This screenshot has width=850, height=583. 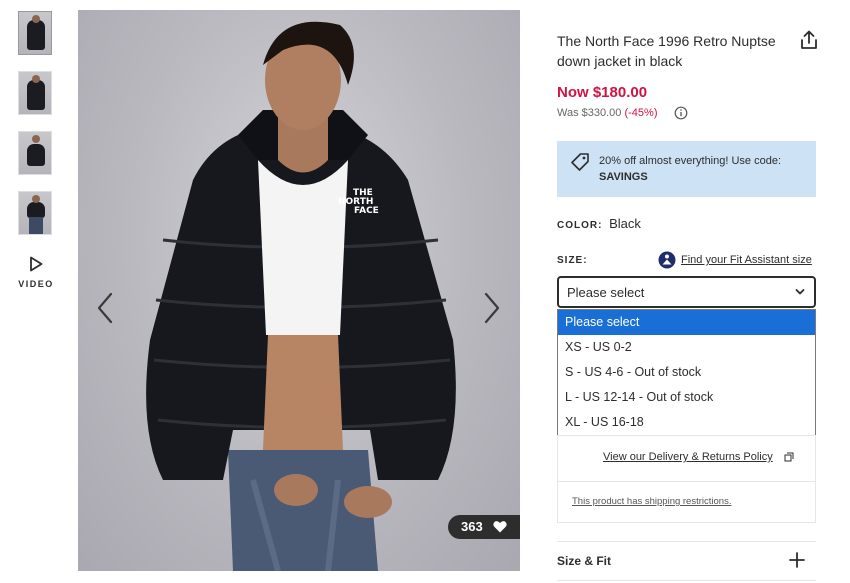 What do you see at coordinates (366, 211) in the screenshot?
I see `logo-line-3: FACE` at bounding box center [366, 211].